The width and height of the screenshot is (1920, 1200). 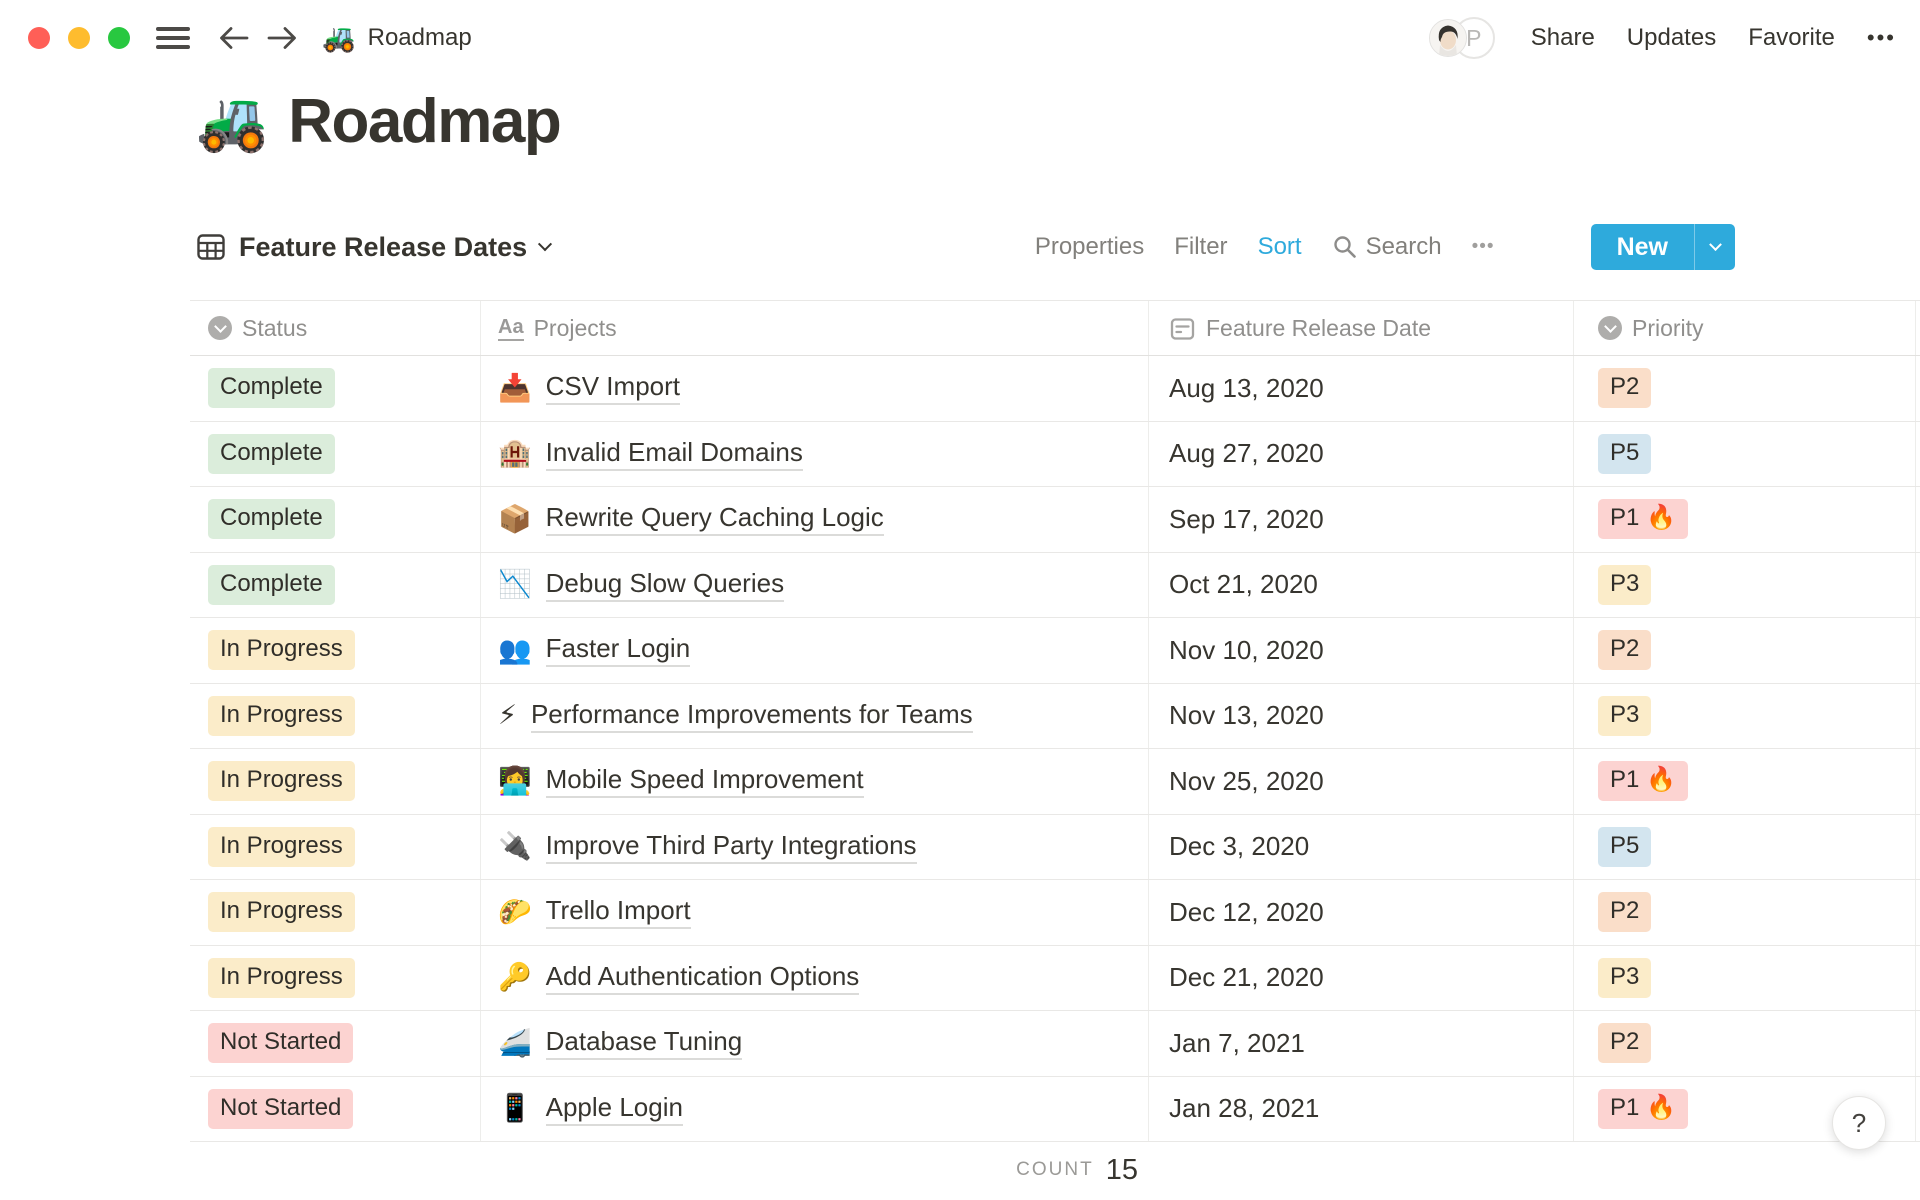 I want to click on project-link: Mobile Speed Improvement, so click(x=704, y=781).